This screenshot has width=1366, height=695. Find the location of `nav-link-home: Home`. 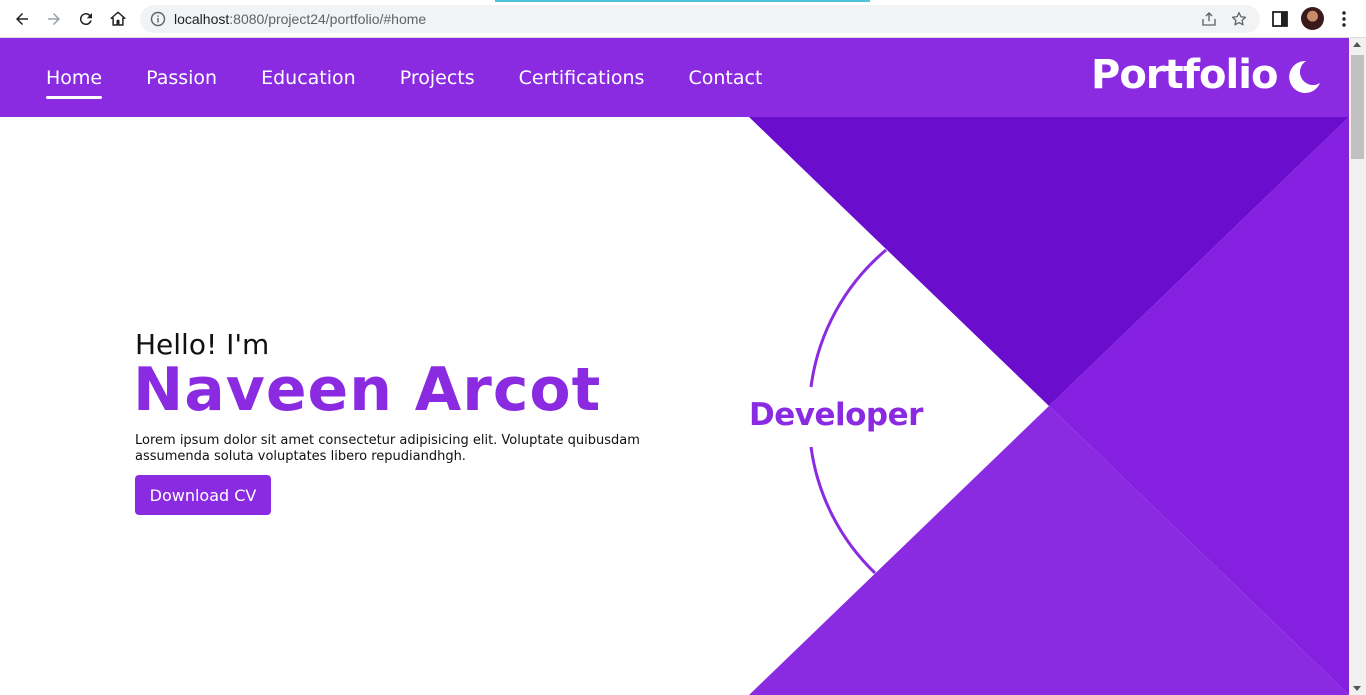

nav-link-home: Home is located at coordinates (74, 83).